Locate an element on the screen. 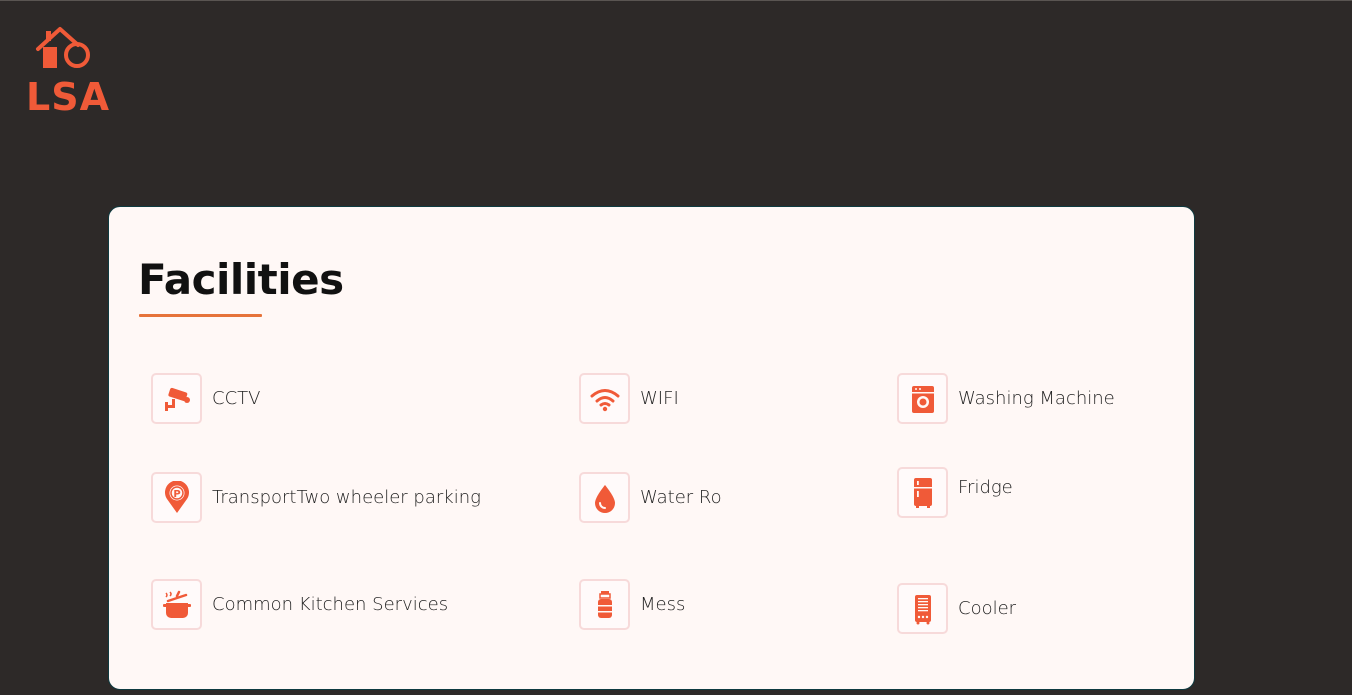 This screenshot has height=695, width=1352. facility-item-washing-machine: Washing Machine is located at coordinates (1006, 398).